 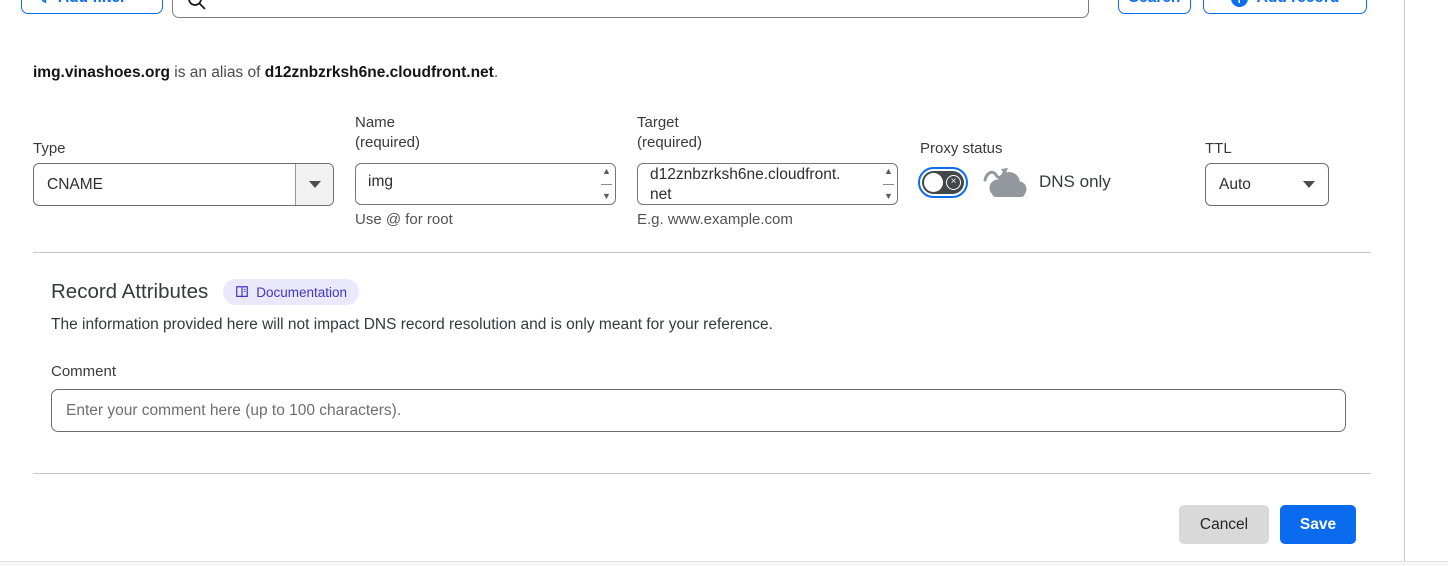 I want to click on target-input: d12znbzrksh6ne.cloudfront. net ▲ ▼, so click(x=767, y=184).